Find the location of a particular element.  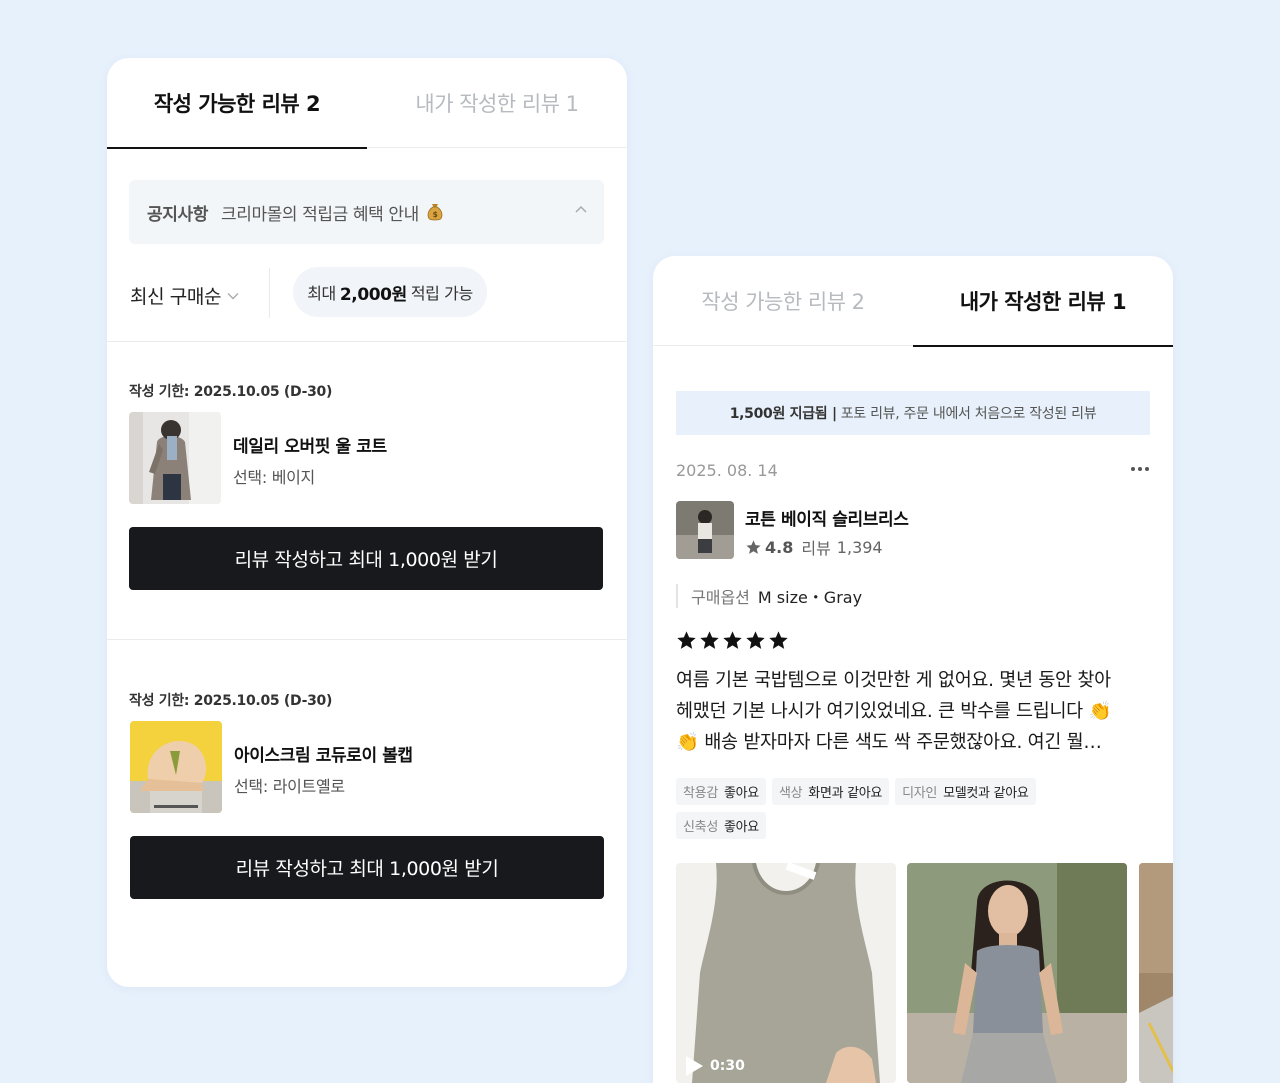

reward-status-banner: 1,500원 지급됨 | 포토 리뷰, 주문 내에서 처음으로 작성된 리뷰 is located at coordinates (913, 413).